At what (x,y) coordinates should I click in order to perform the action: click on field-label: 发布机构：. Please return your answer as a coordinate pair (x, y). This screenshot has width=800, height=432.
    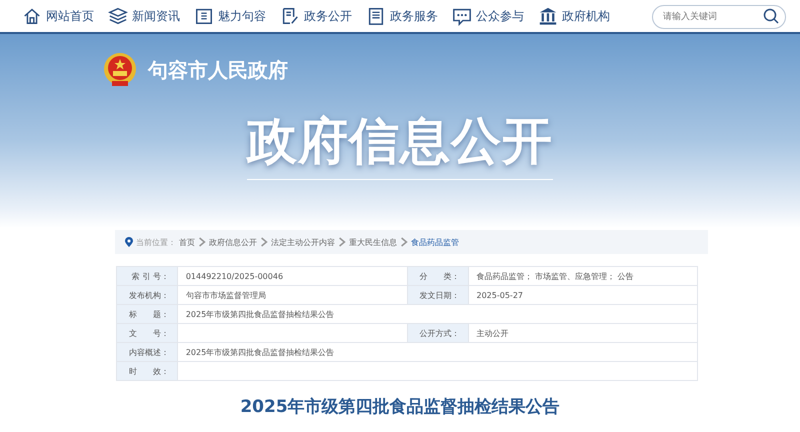
    Looking at the image, I should click on (147, 295).